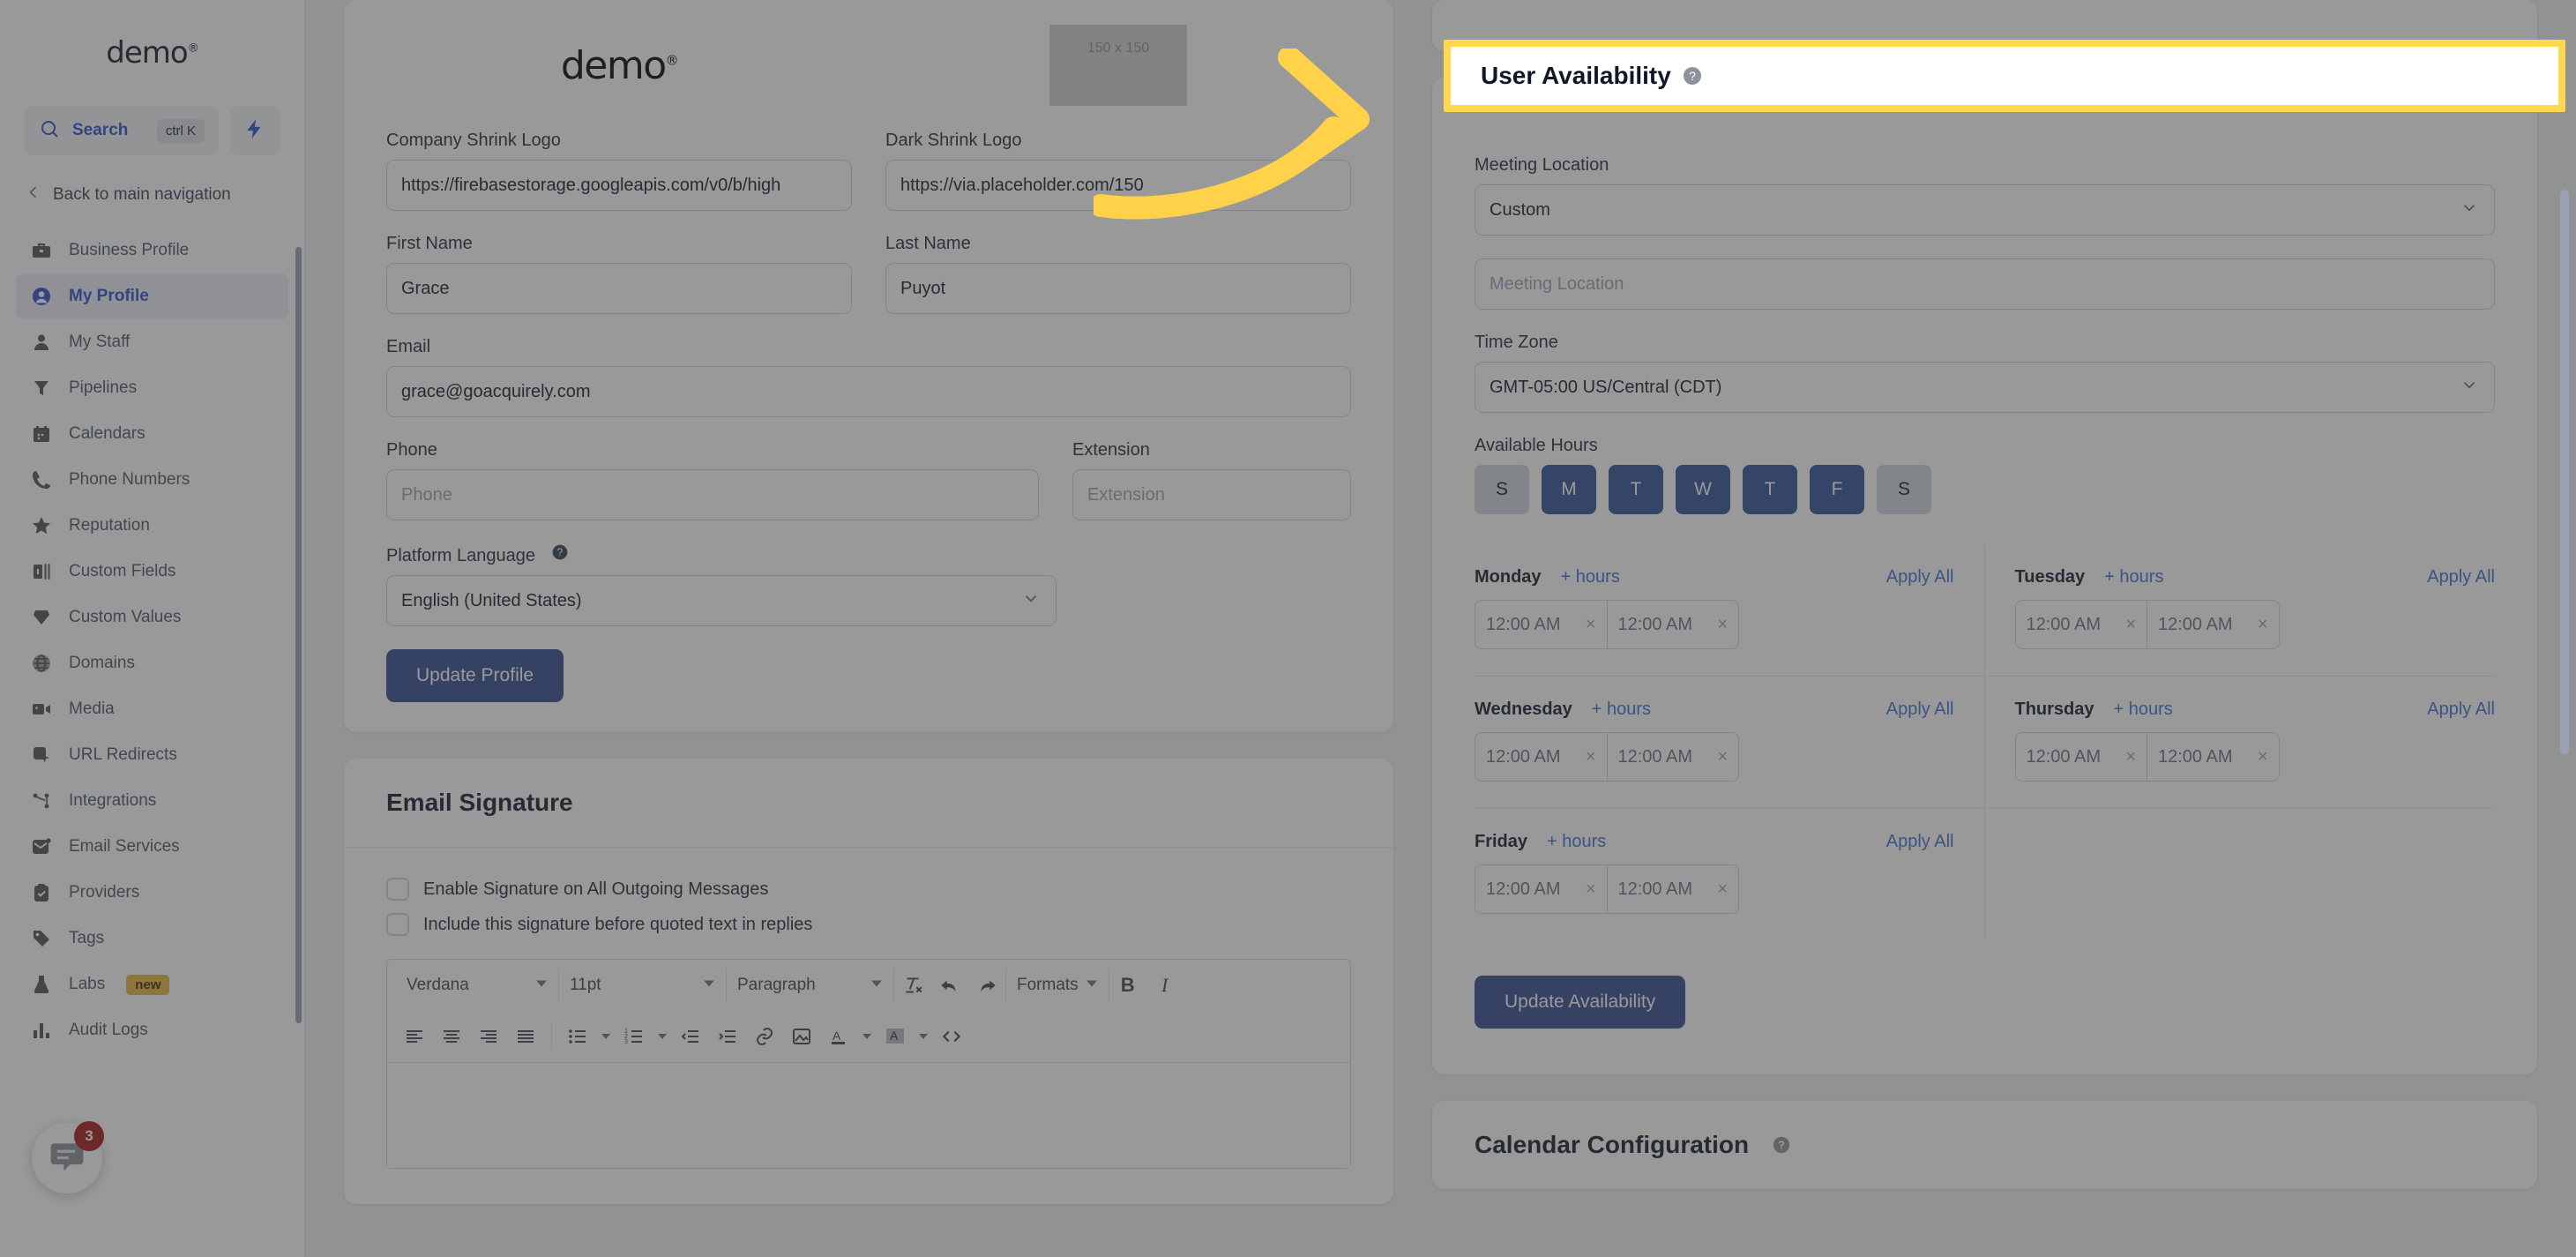 Image resolution: width=2576 pixels, height=1257 pixels. Describe the element at coordinates (1985, 387) in the screenshot. I see `time-zone-select: GMT-05:00 US/Central (CDT)` at that location.